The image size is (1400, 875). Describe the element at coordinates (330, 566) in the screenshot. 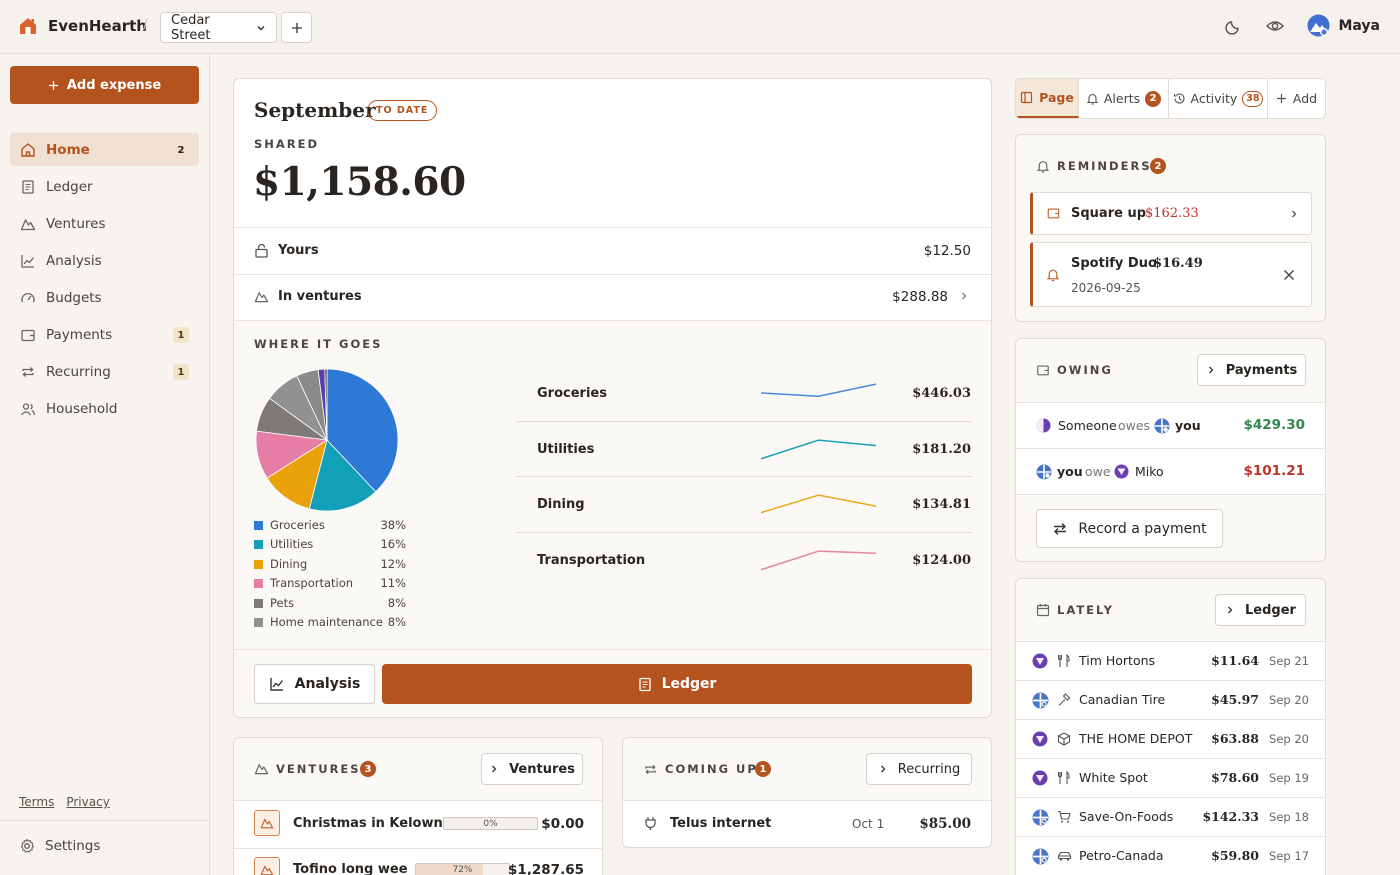

I see `legend-item: Dining 12%` at that location.